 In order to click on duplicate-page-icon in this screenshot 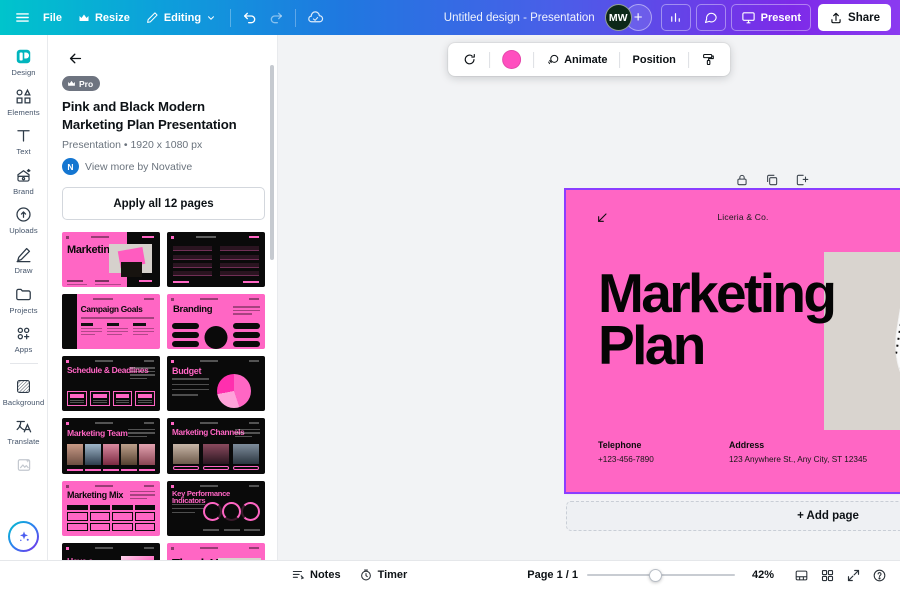, I will do `click(772, 180)`.